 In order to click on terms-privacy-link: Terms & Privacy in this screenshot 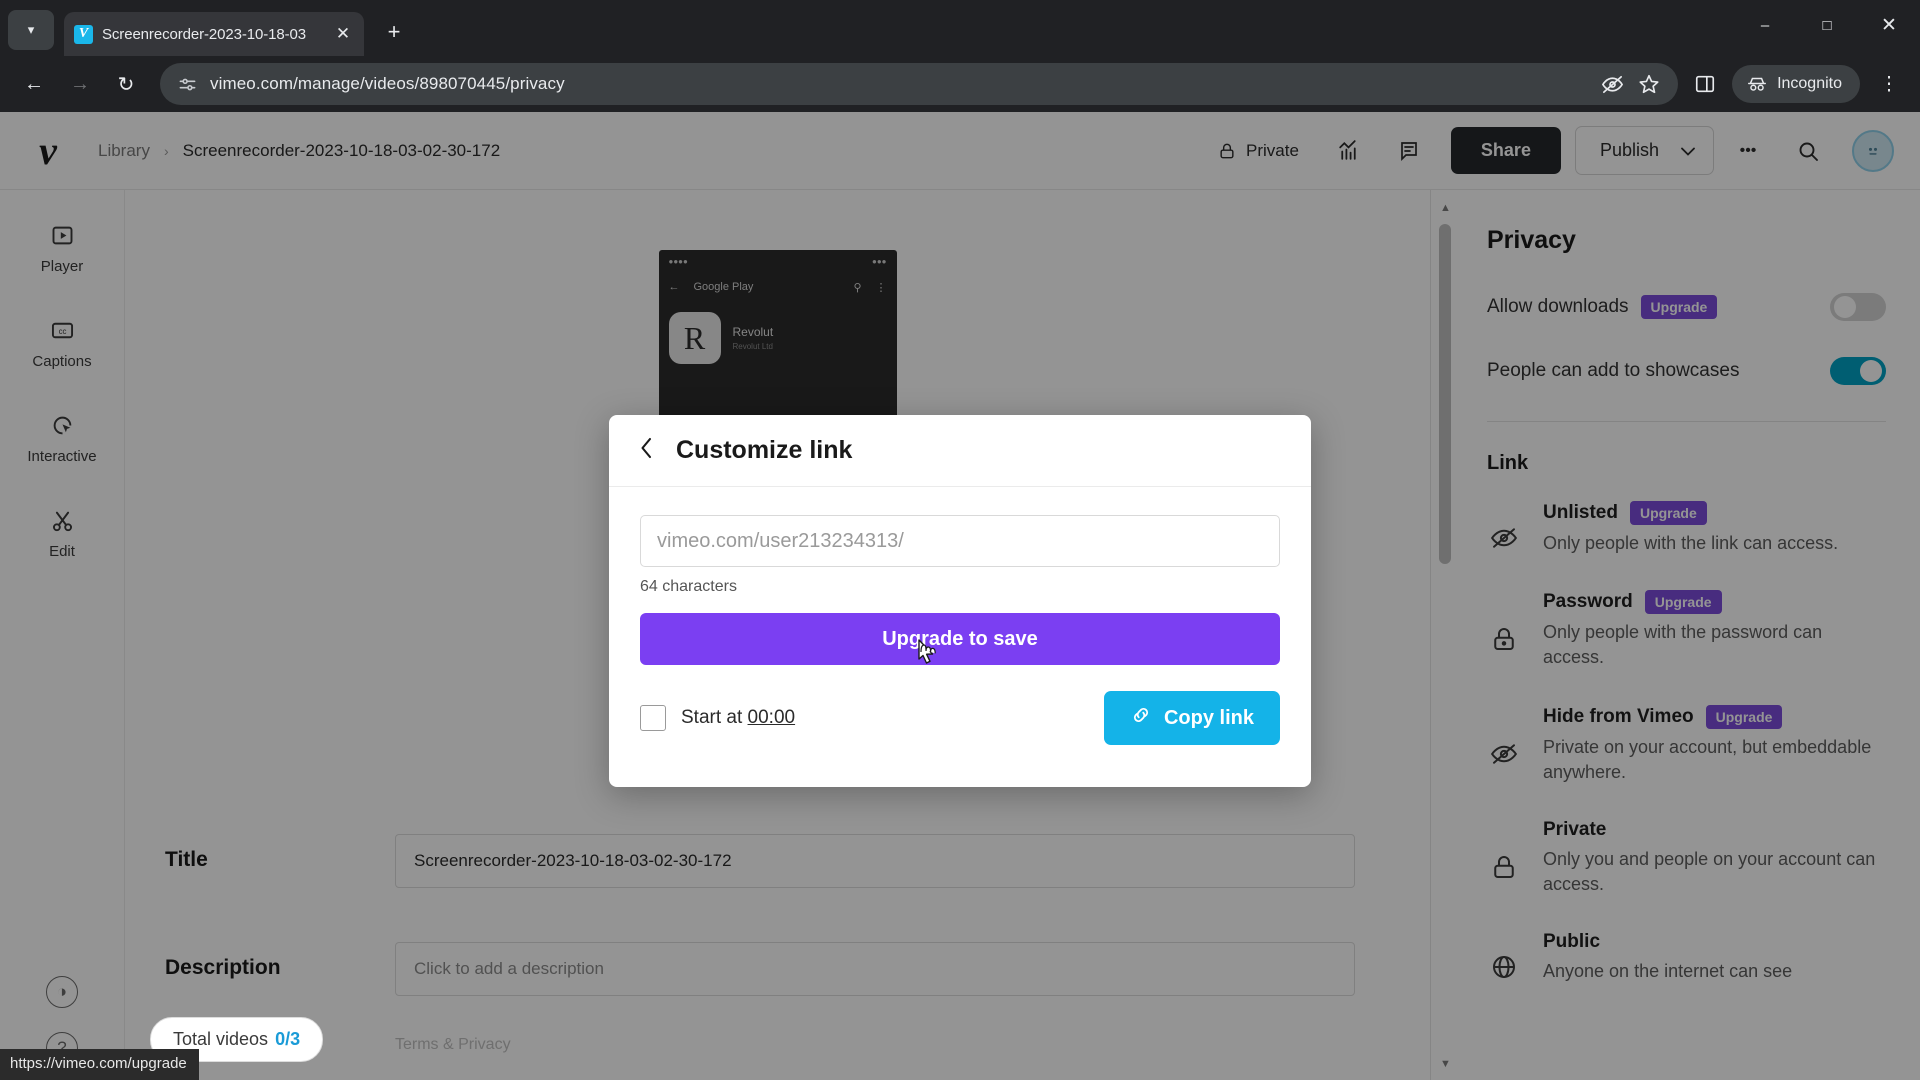, I will do `click(453, 1045)`.